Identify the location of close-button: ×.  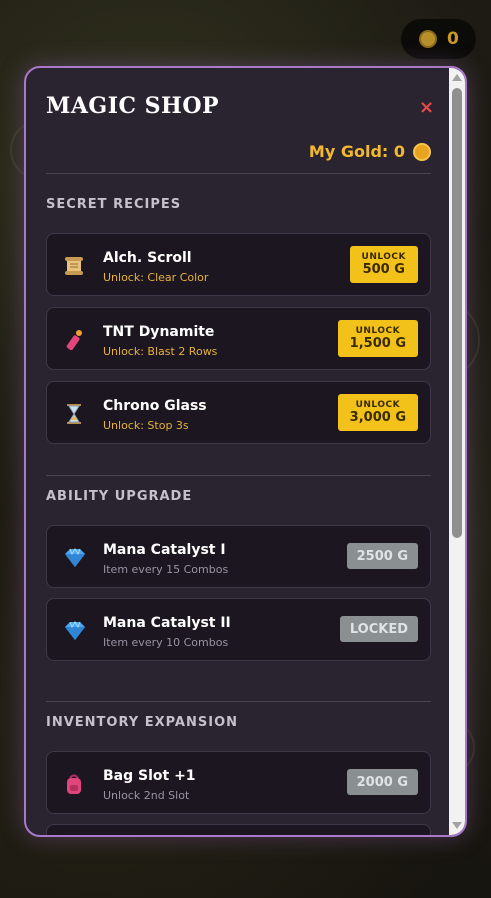
(426, 108).